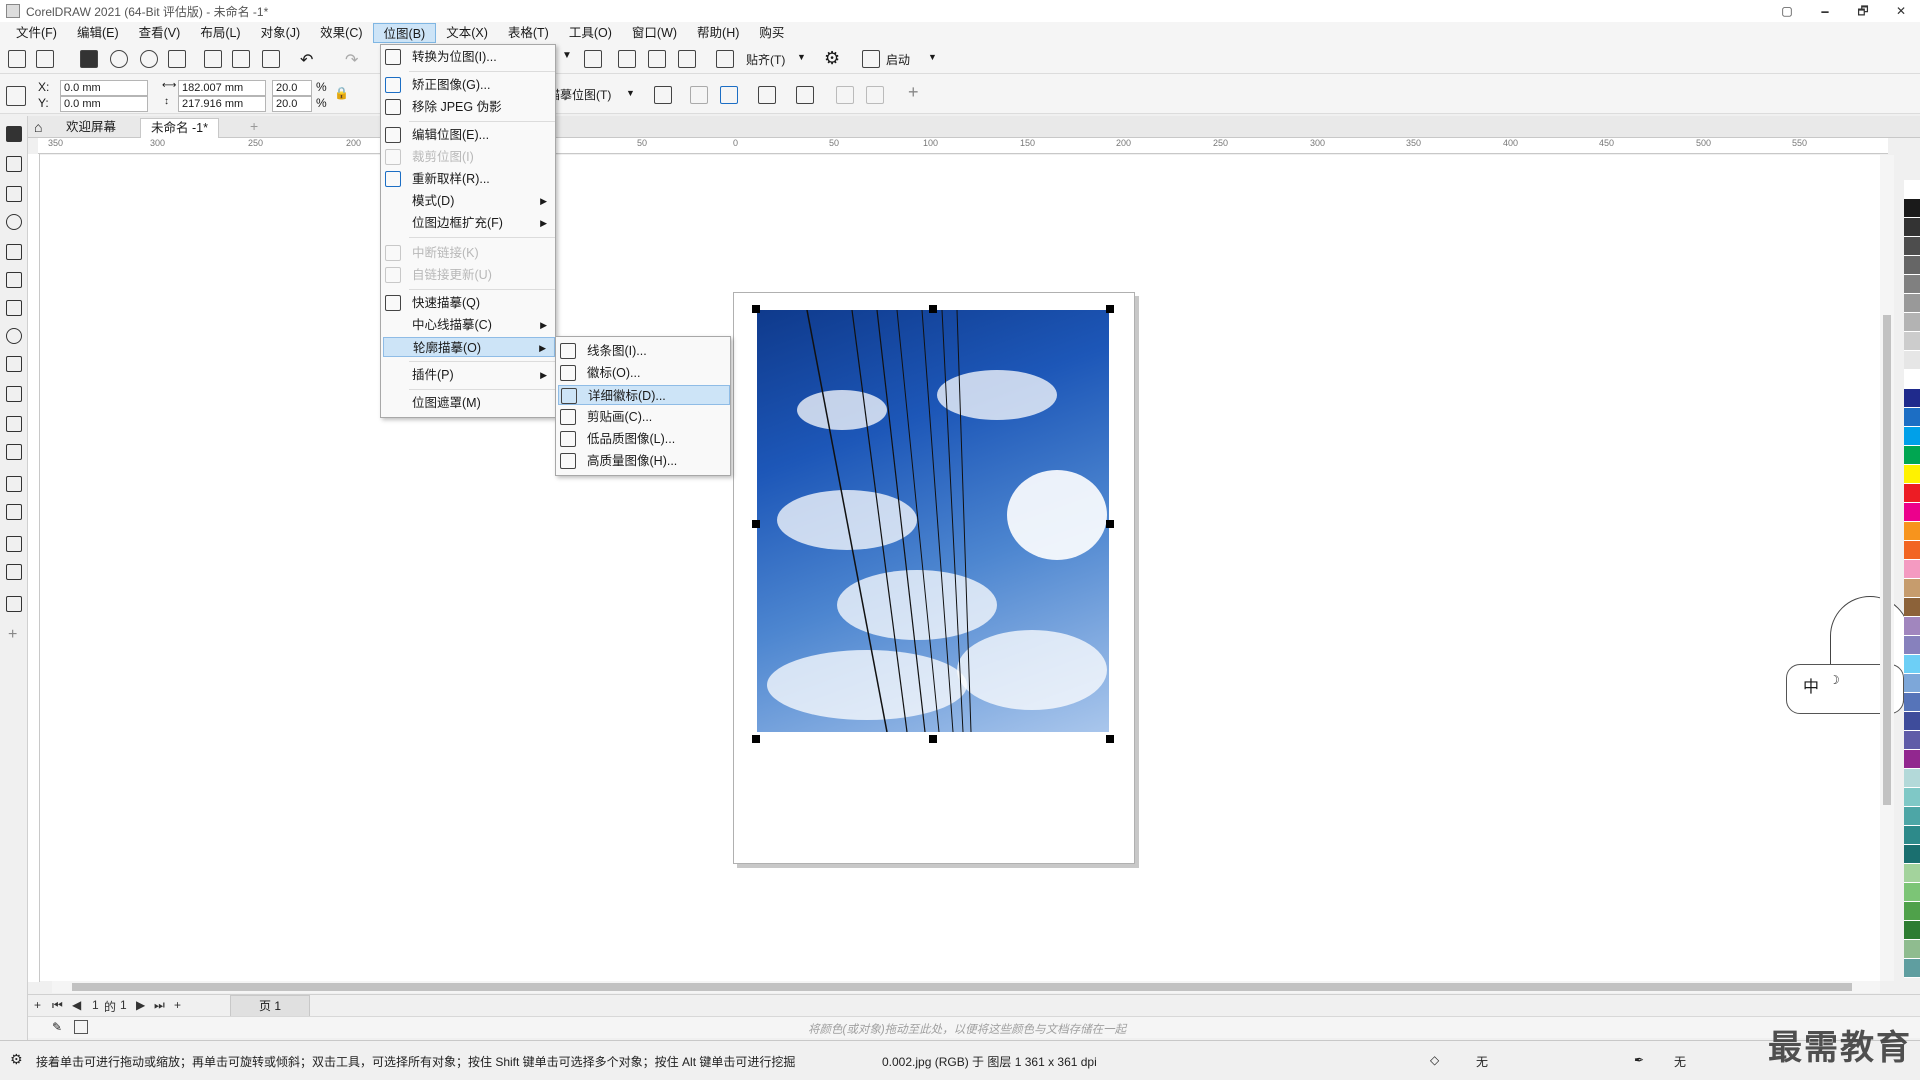  Describe the element at coordinates (177, 1005) in the screenshot. I see `add-page-after-icon: +` at that location.